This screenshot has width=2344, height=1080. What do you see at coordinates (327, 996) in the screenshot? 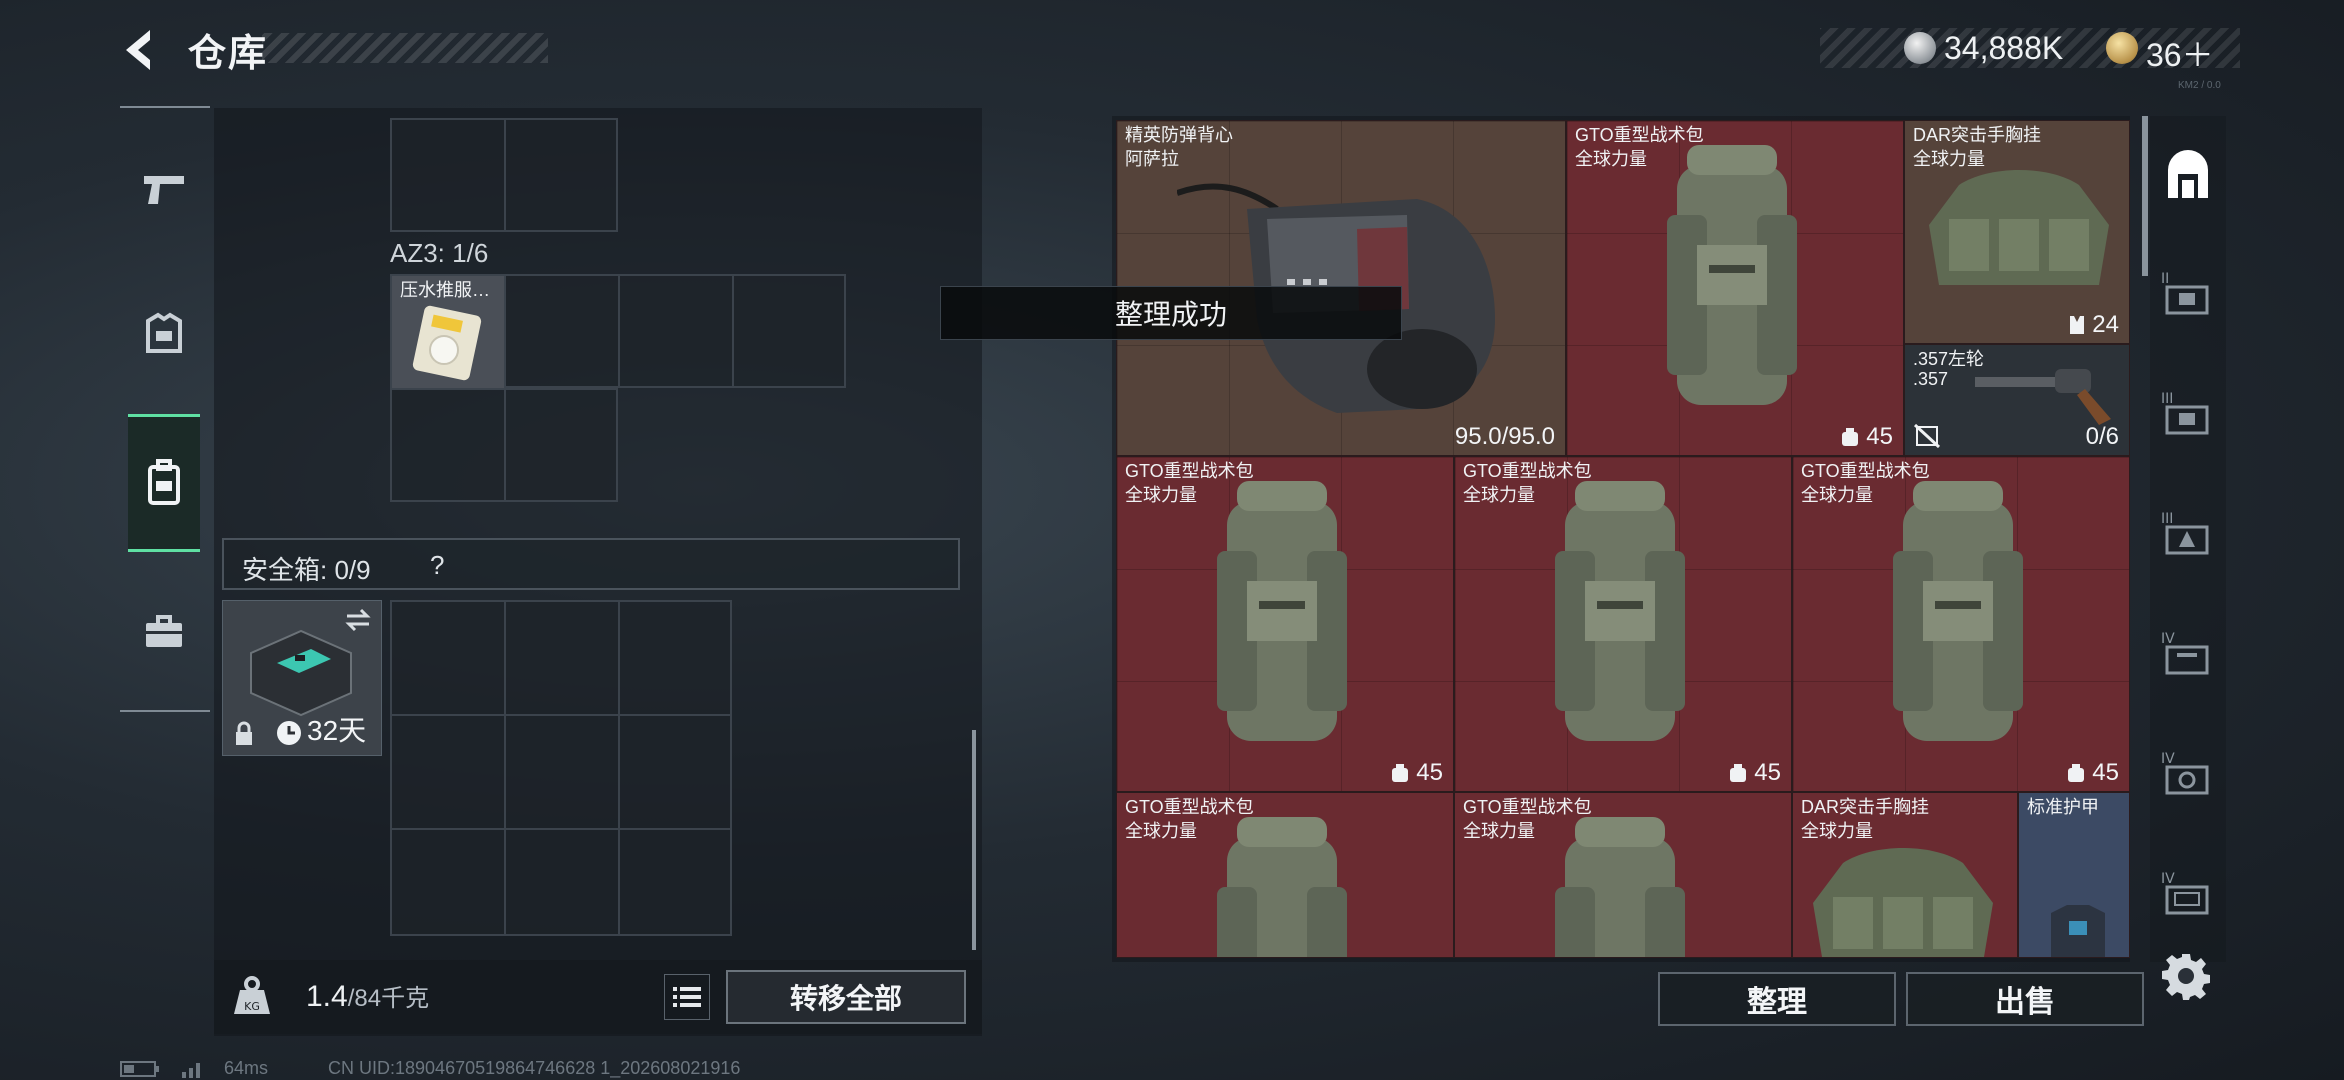
I see `weight-current: 1.4` at bounding box center [327, 996].